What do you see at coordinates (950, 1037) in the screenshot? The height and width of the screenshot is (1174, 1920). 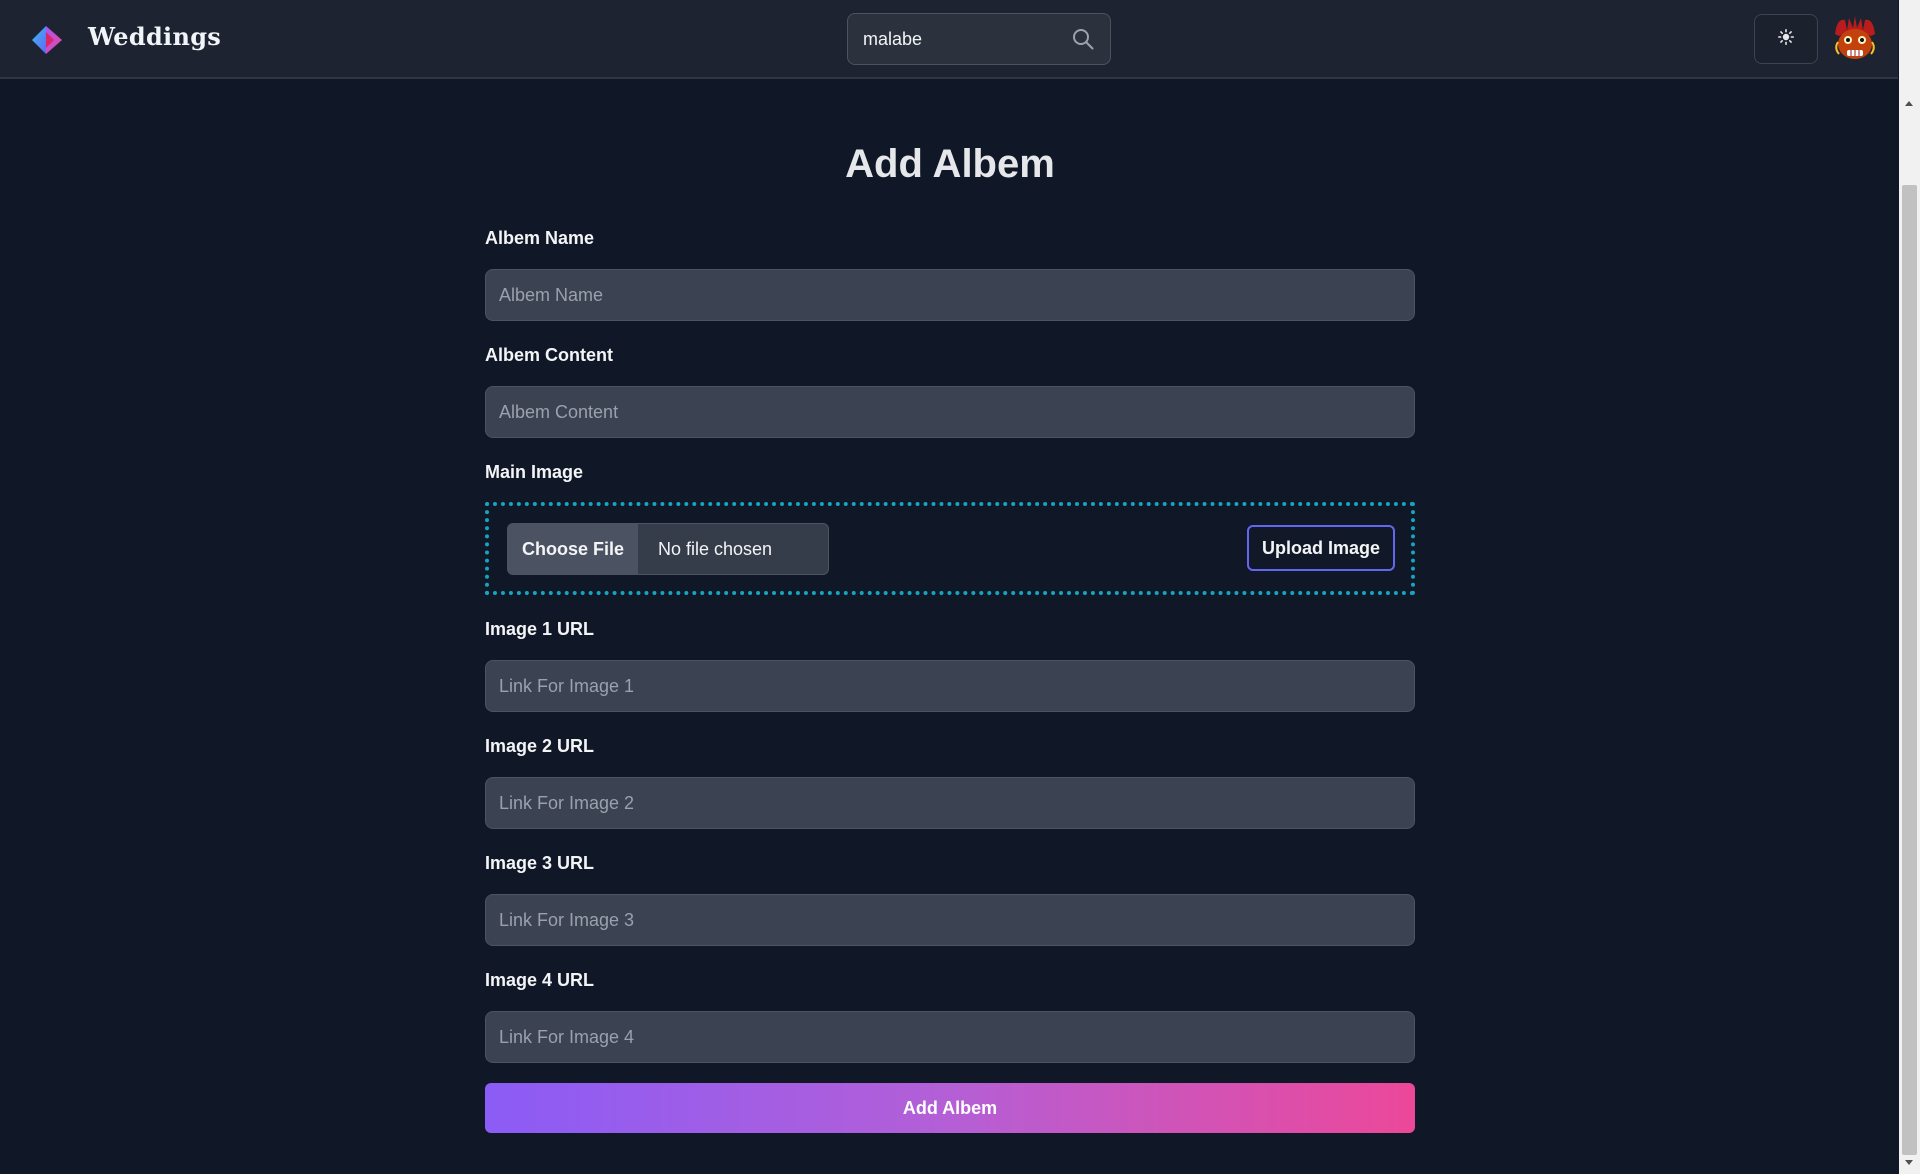 I see `image-4-url-input` at bounding box center [950, 1037].